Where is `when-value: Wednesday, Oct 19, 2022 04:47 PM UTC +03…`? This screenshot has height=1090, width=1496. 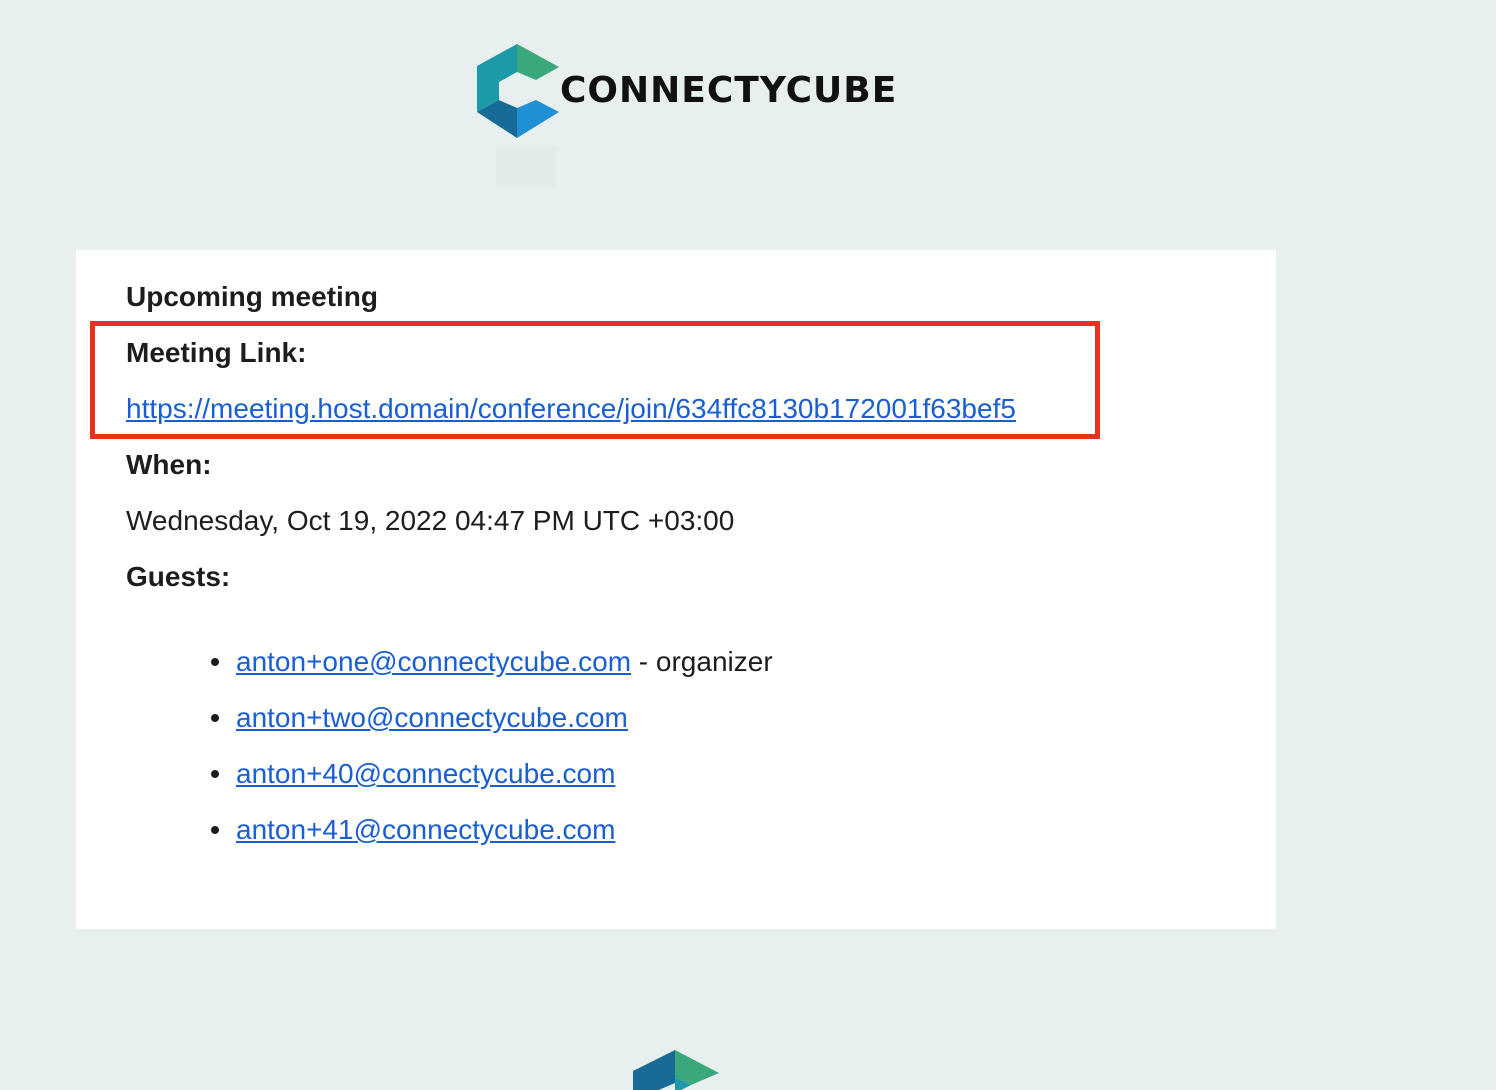
when-value: Wednesday, Oct 19, 2022 04:47 PM UTC +03… is located at coordinates (430, 520).